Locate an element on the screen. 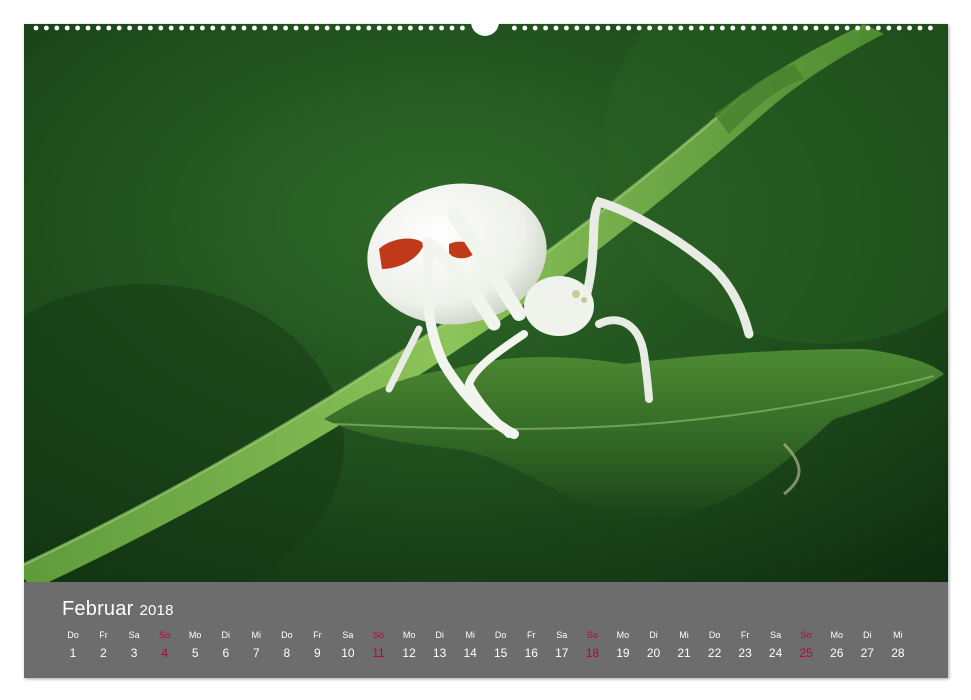 The width and height of the screenshot is (971, 700). day-number: 12 is located at coordinates (409, 653).